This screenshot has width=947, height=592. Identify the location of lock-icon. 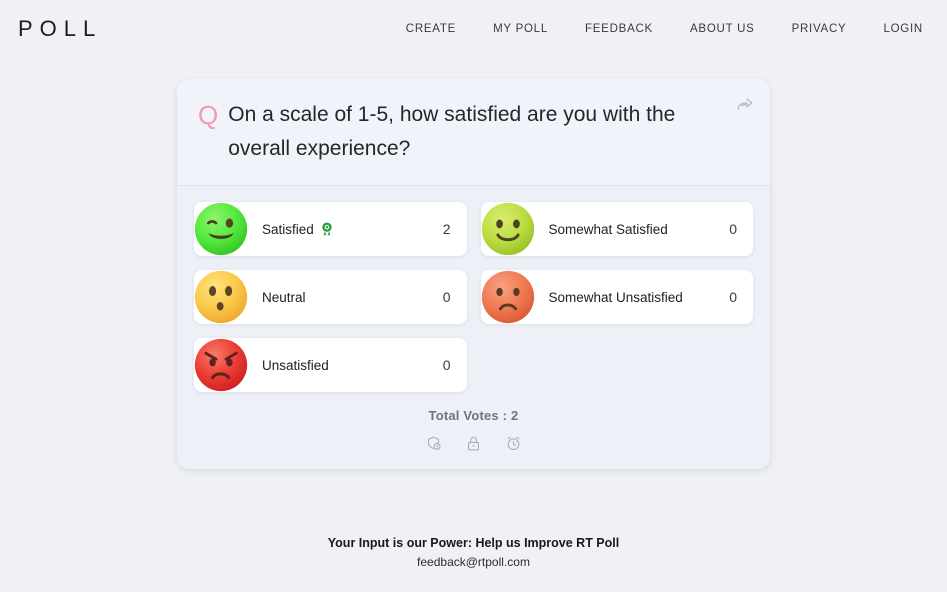
(474, 443).